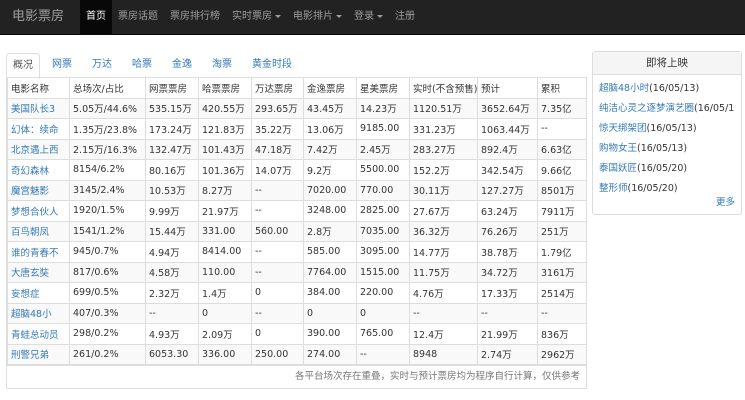 The image size is (745, 400). What do you see at coordinates (172, 108) in the screenshot?
I see `table-cell: 535.15万` at bounding box center [172, 108].